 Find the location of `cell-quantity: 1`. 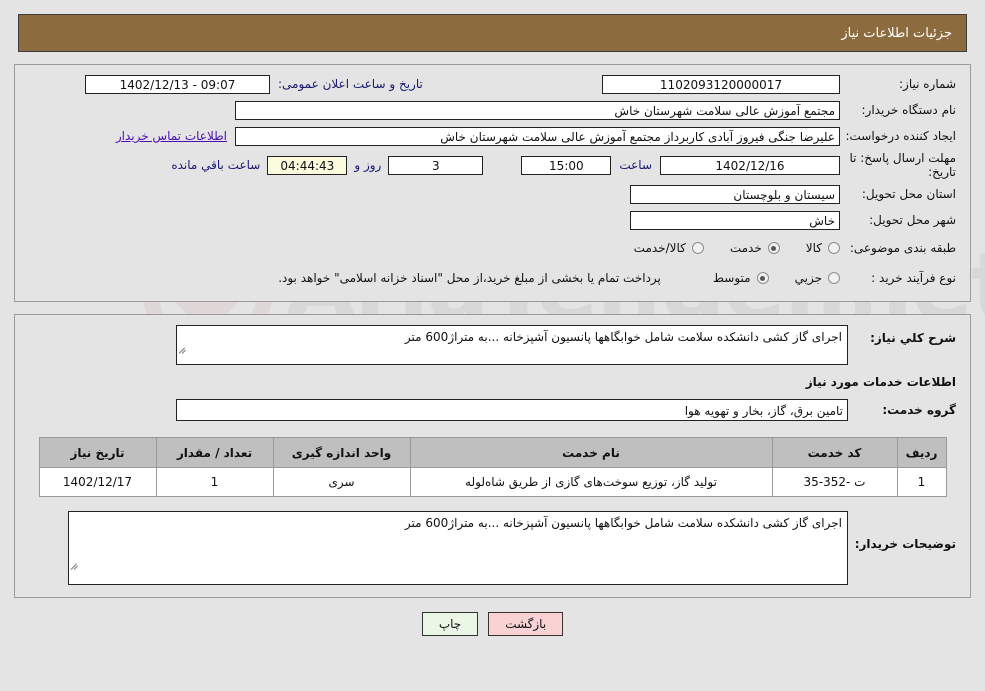

cell-quantity: 1 is located at coordinates (214, 482).